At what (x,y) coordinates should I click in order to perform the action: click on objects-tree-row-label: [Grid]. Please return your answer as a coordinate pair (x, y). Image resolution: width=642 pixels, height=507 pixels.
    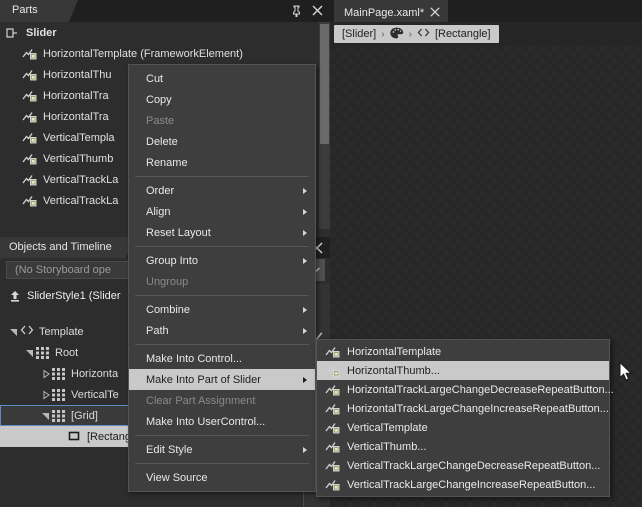
    Looking at the image, I should click on (84, 415).